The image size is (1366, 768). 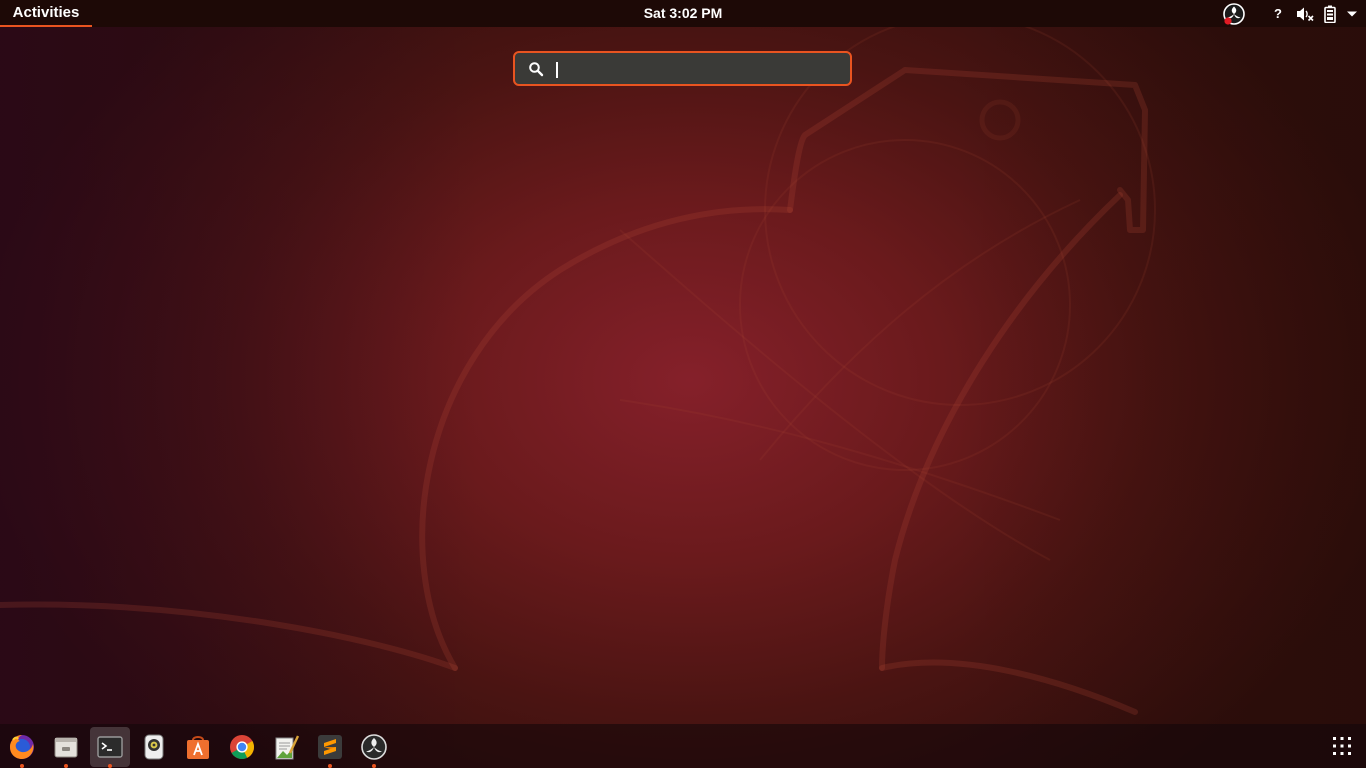 I want to click on clock-area: Sat 3:02 PM, so click(x=683, y=13).